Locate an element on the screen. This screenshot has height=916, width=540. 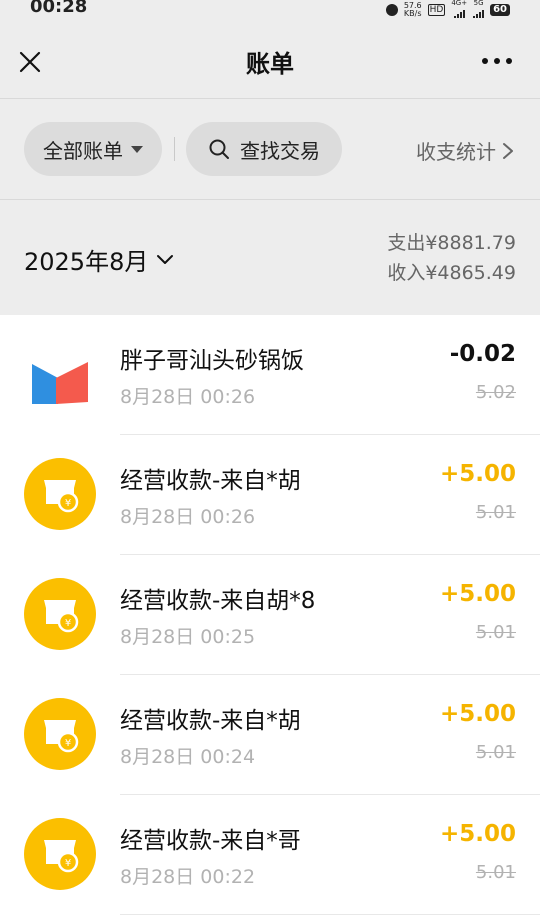
transaction-time: 8月28日 00:22 is located at coordinates (188, 877).